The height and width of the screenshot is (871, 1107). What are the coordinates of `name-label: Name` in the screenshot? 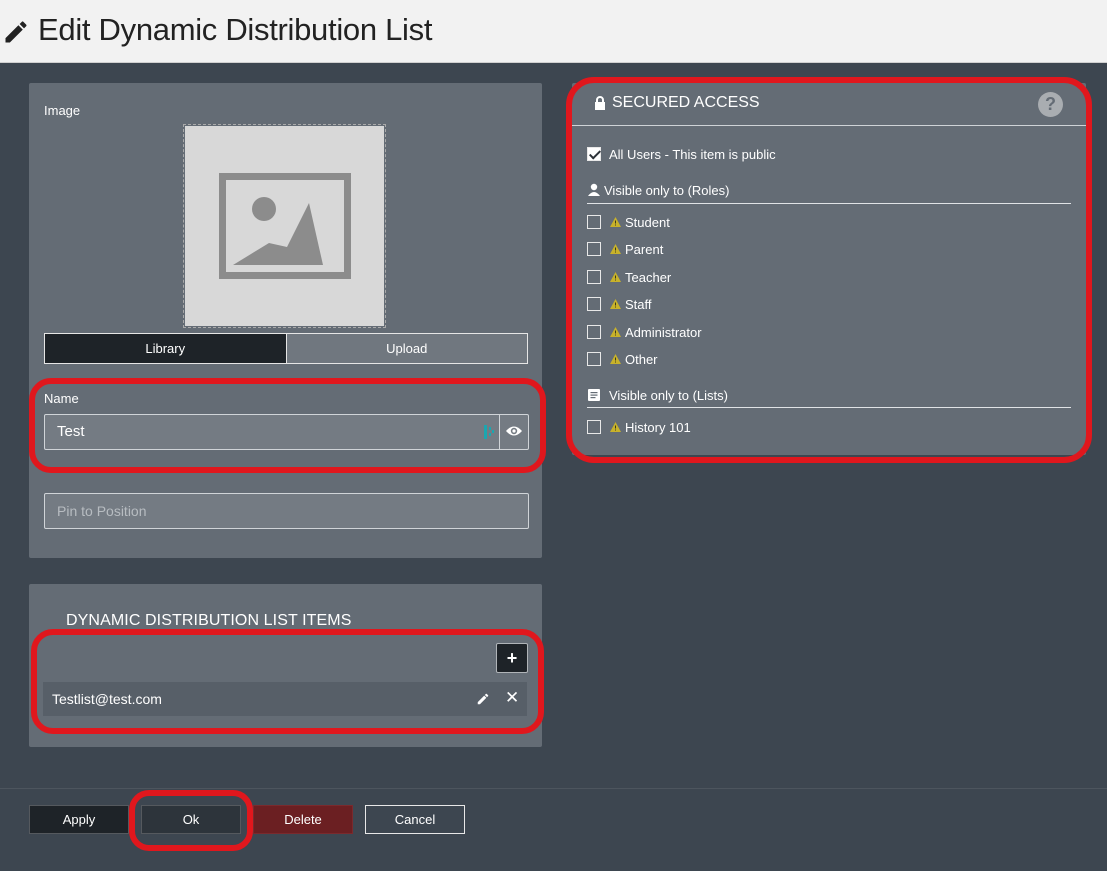 It's located at (61, 398).